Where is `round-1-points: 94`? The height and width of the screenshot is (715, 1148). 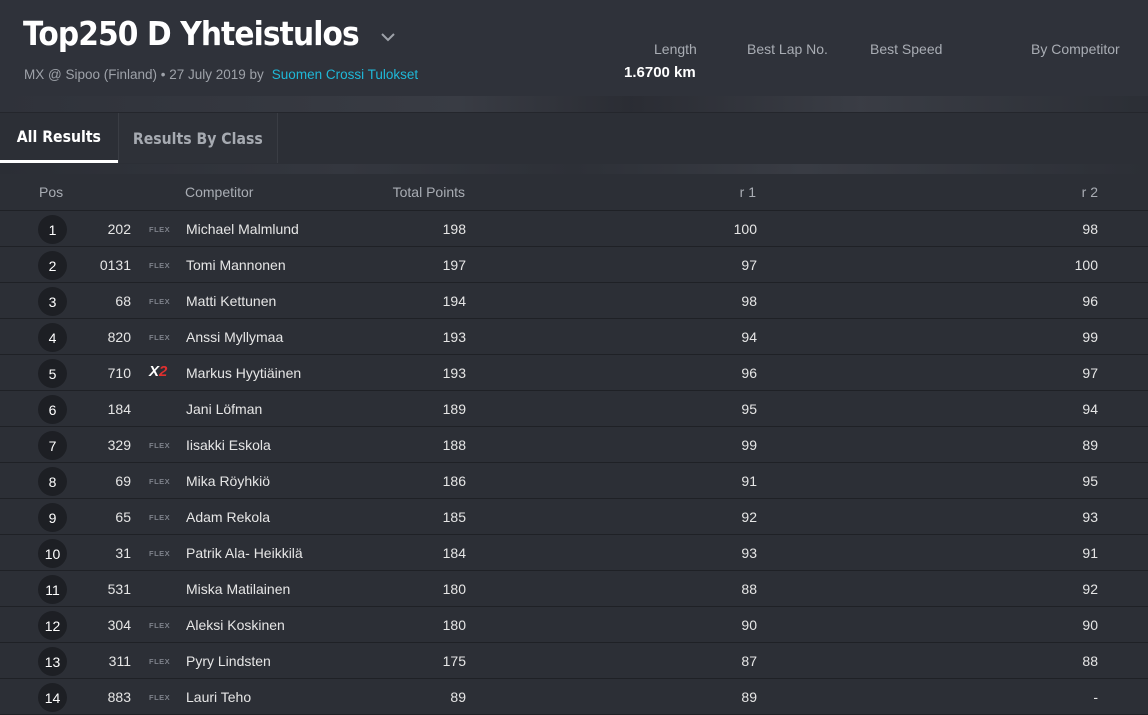 round-1-points: 94 is located at coordinates (749, 337).